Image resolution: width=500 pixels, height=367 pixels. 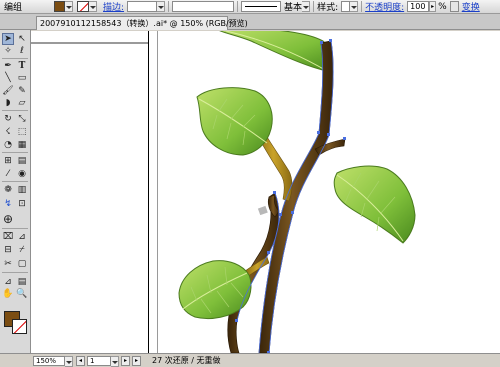 I want to click on live-paint-bucket-tool-icon: ↯, so click(x=8, y=204).